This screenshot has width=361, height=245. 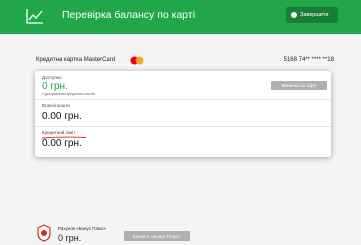 What do you see at coordinates (68, 94) in the screenshot?
I see `available-note: з урахуванням кредитних коштів` at bounding box center [68, 94].